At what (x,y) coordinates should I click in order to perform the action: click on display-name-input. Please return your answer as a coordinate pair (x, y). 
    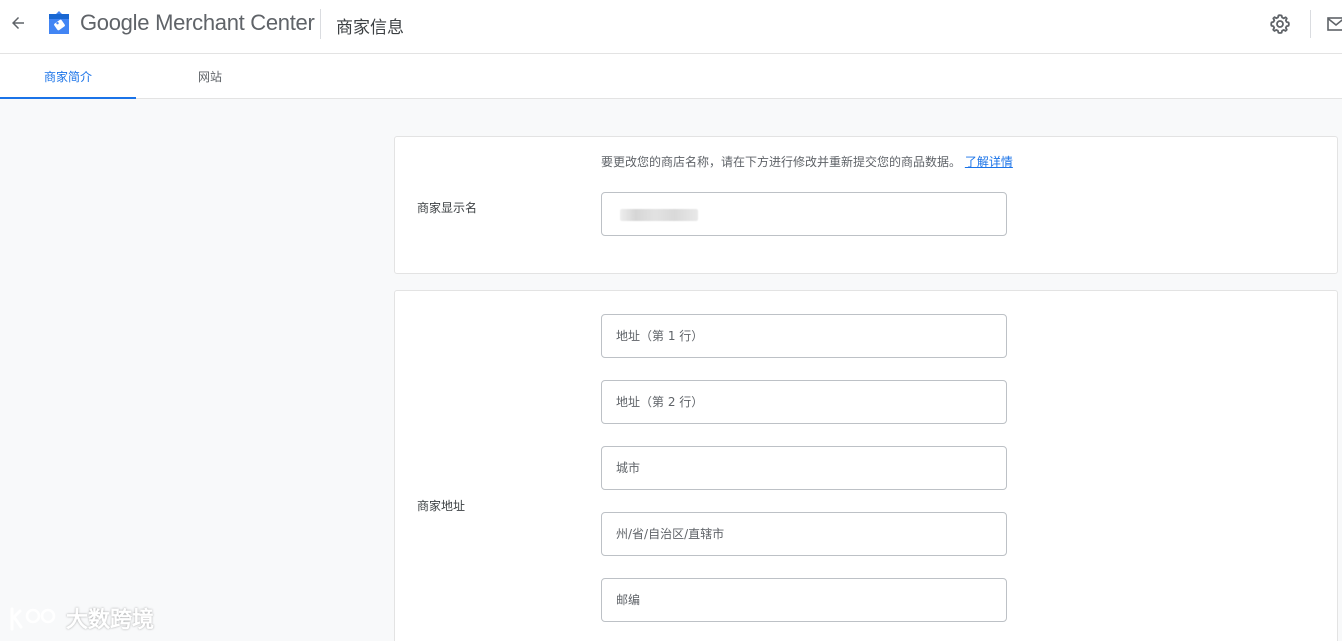
    Looking at the image, I should click on (804, 214).